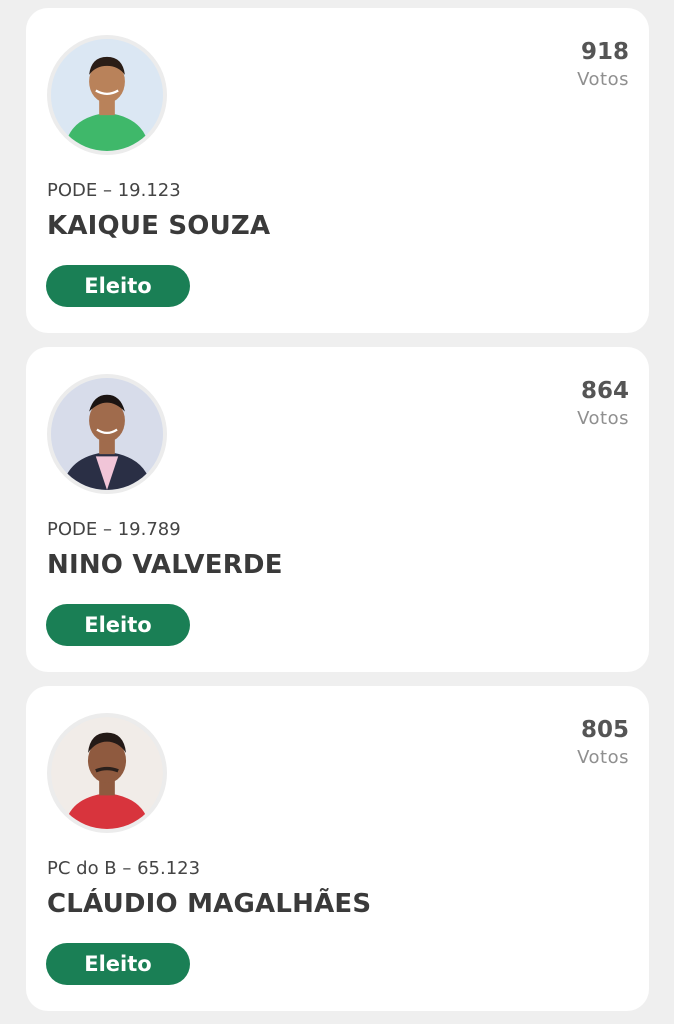 This screenshot has height=1024, width=674. What do you see at coordinates (604, 730) in the screenshot?
I see `vote-count: 805` at bounding box center [604, 730].